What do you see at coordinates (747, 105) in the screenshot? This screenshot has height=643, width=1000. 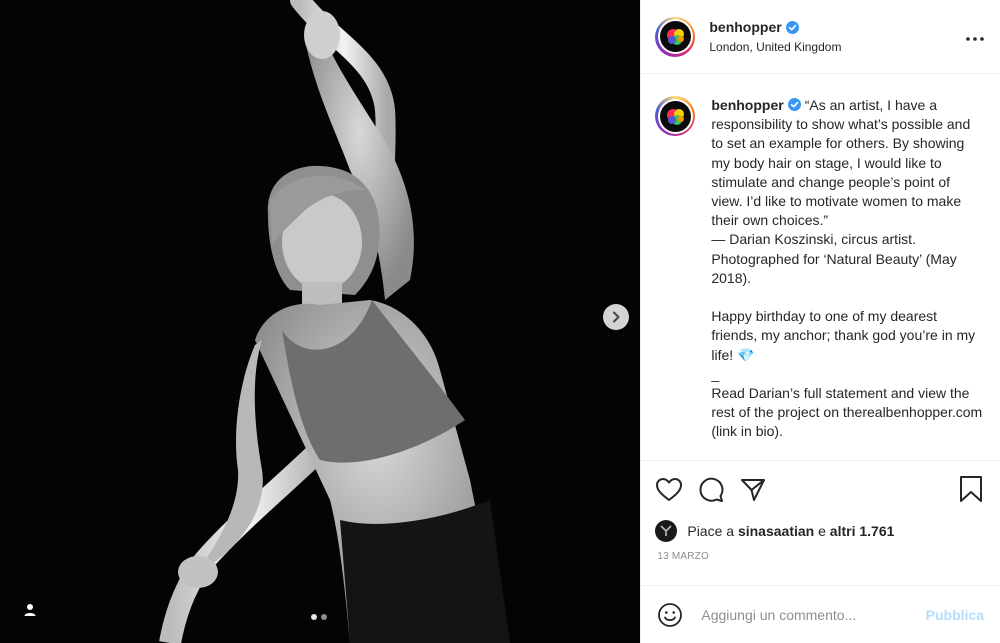 I see `caption-username: benhopper` at bounding box center [747, 105].